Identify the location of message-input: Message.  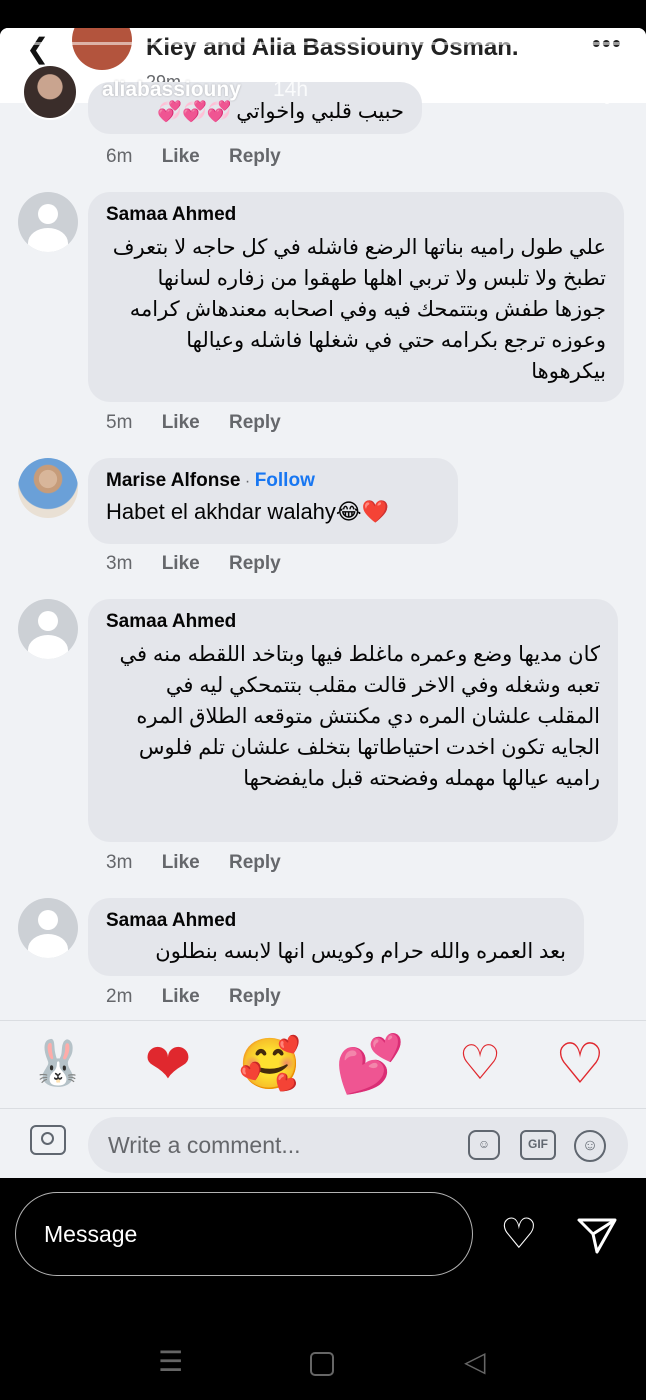
(244, 1234).